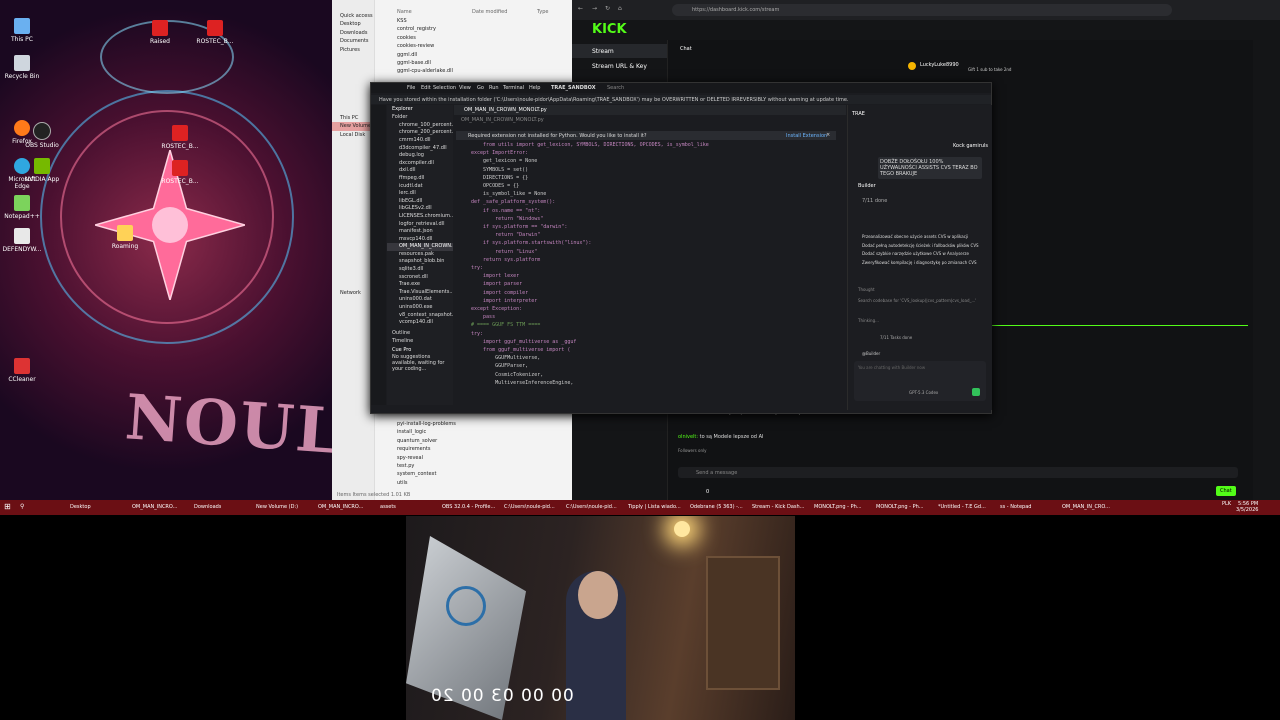 The height and width of the screenshot is (720, 1280). I want to click on file-row: test.py, so click(482, 466).